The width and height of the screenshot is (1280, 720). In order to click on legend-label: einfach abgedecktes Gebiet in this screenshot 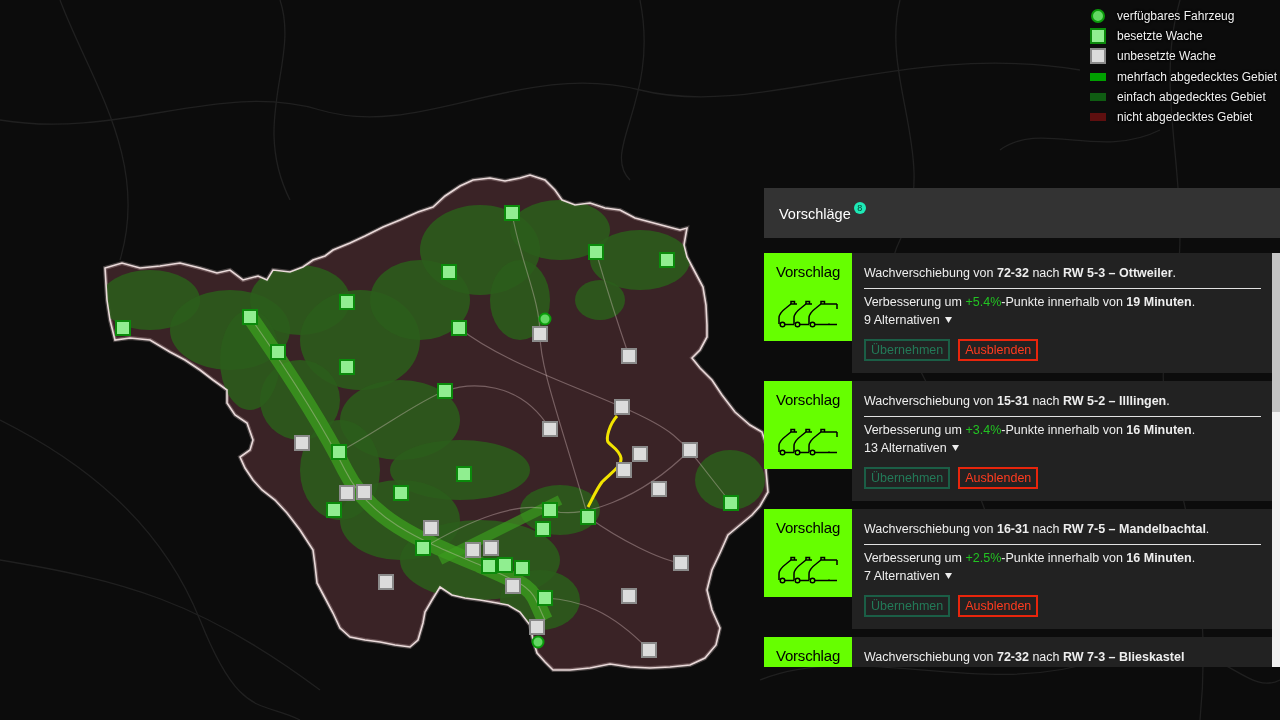, I will do `click(1191, 96)`.